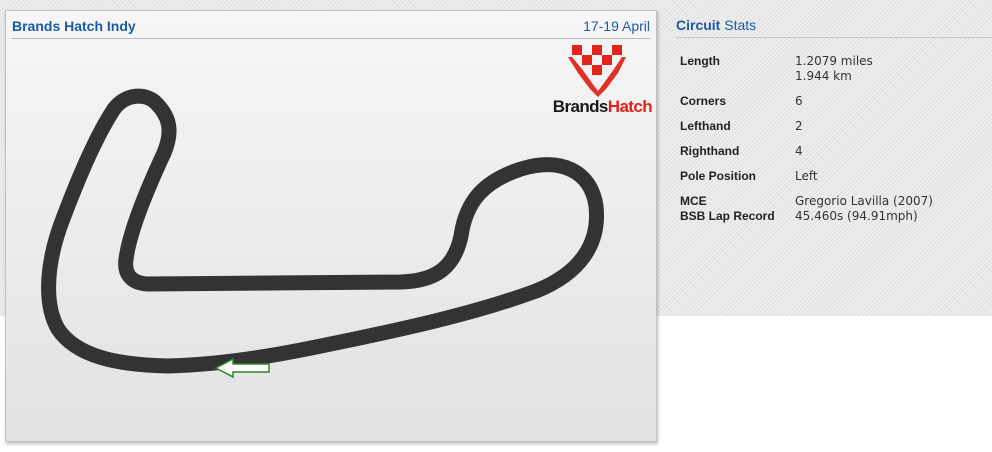  I want to click on stat-label: MCE BSB Lap Record, so click(727, 209).